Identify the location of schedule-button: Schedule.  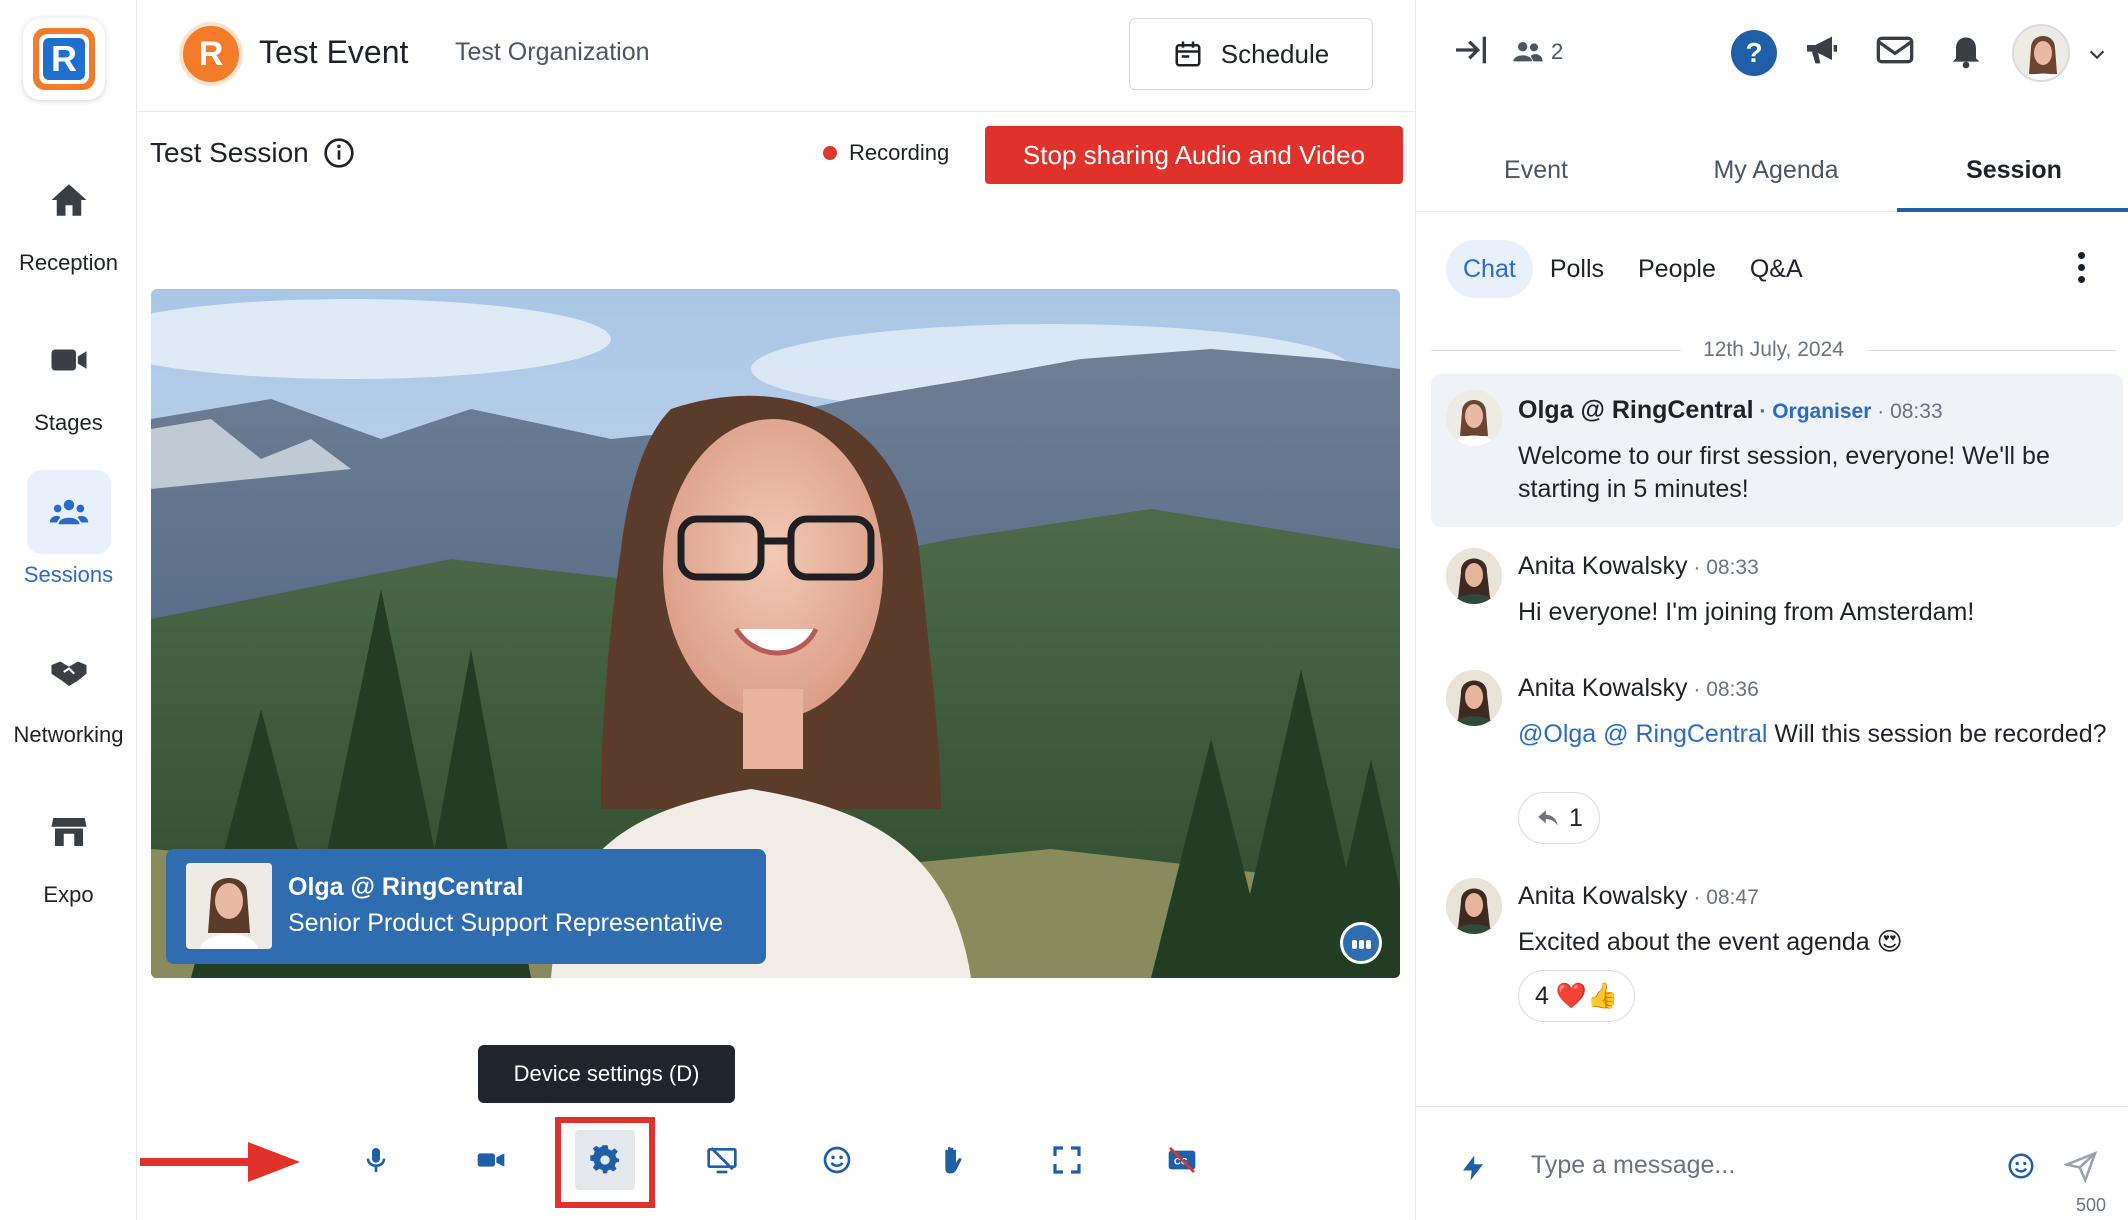
(1251, 54).